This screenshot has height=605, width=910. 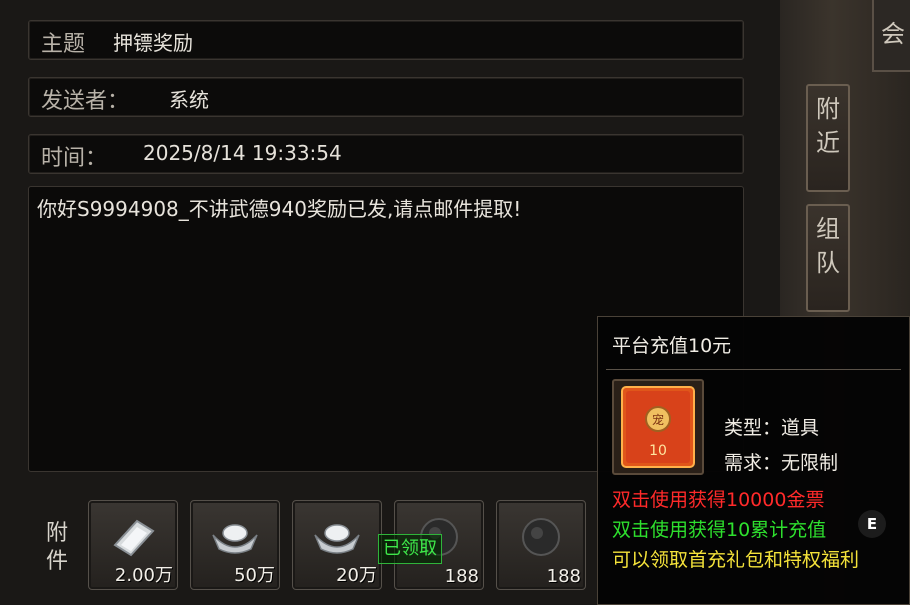 What do you see at coordinates (254, 575) in the screenshot?
I see `attachment-count: 50万` at bounding box center [254, 575].